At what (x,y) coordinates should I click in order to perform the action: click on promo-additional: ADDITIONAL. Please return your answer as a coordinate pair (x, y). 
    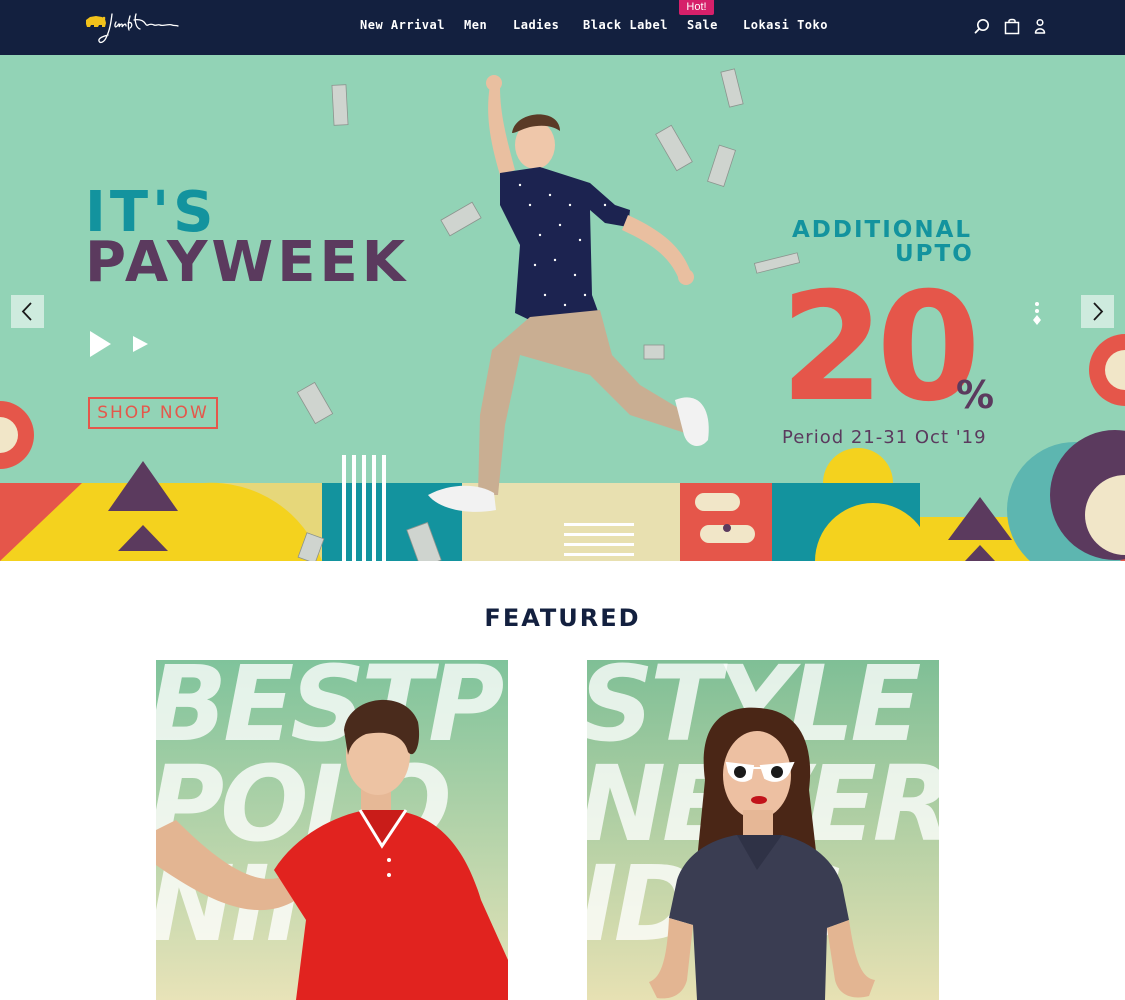
    Looking at the image, I should click on (882, 230).